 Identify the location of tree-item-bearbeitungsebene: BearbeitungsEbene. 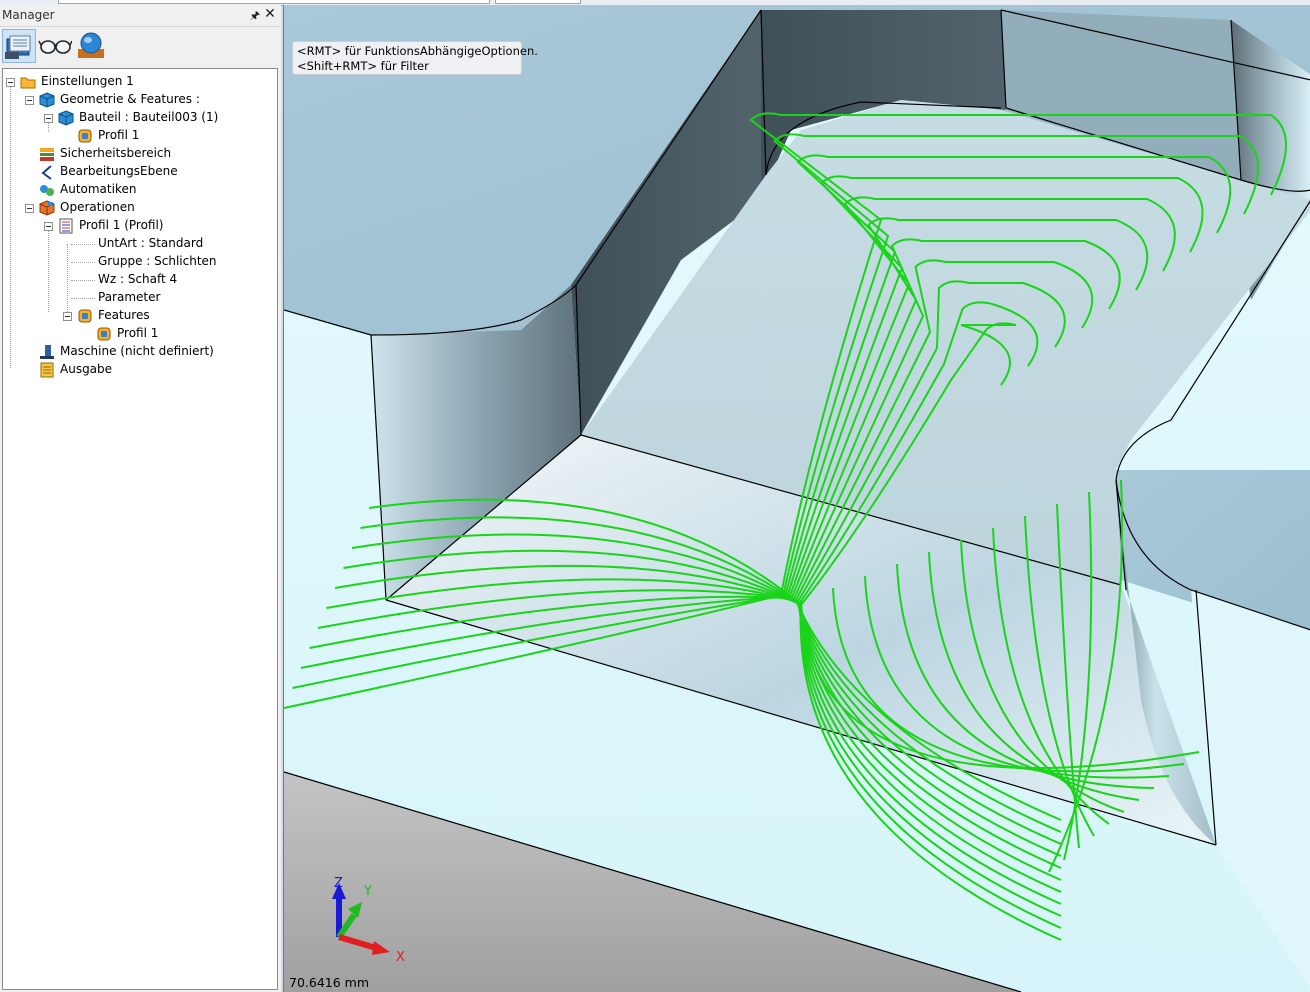
(138, 172).